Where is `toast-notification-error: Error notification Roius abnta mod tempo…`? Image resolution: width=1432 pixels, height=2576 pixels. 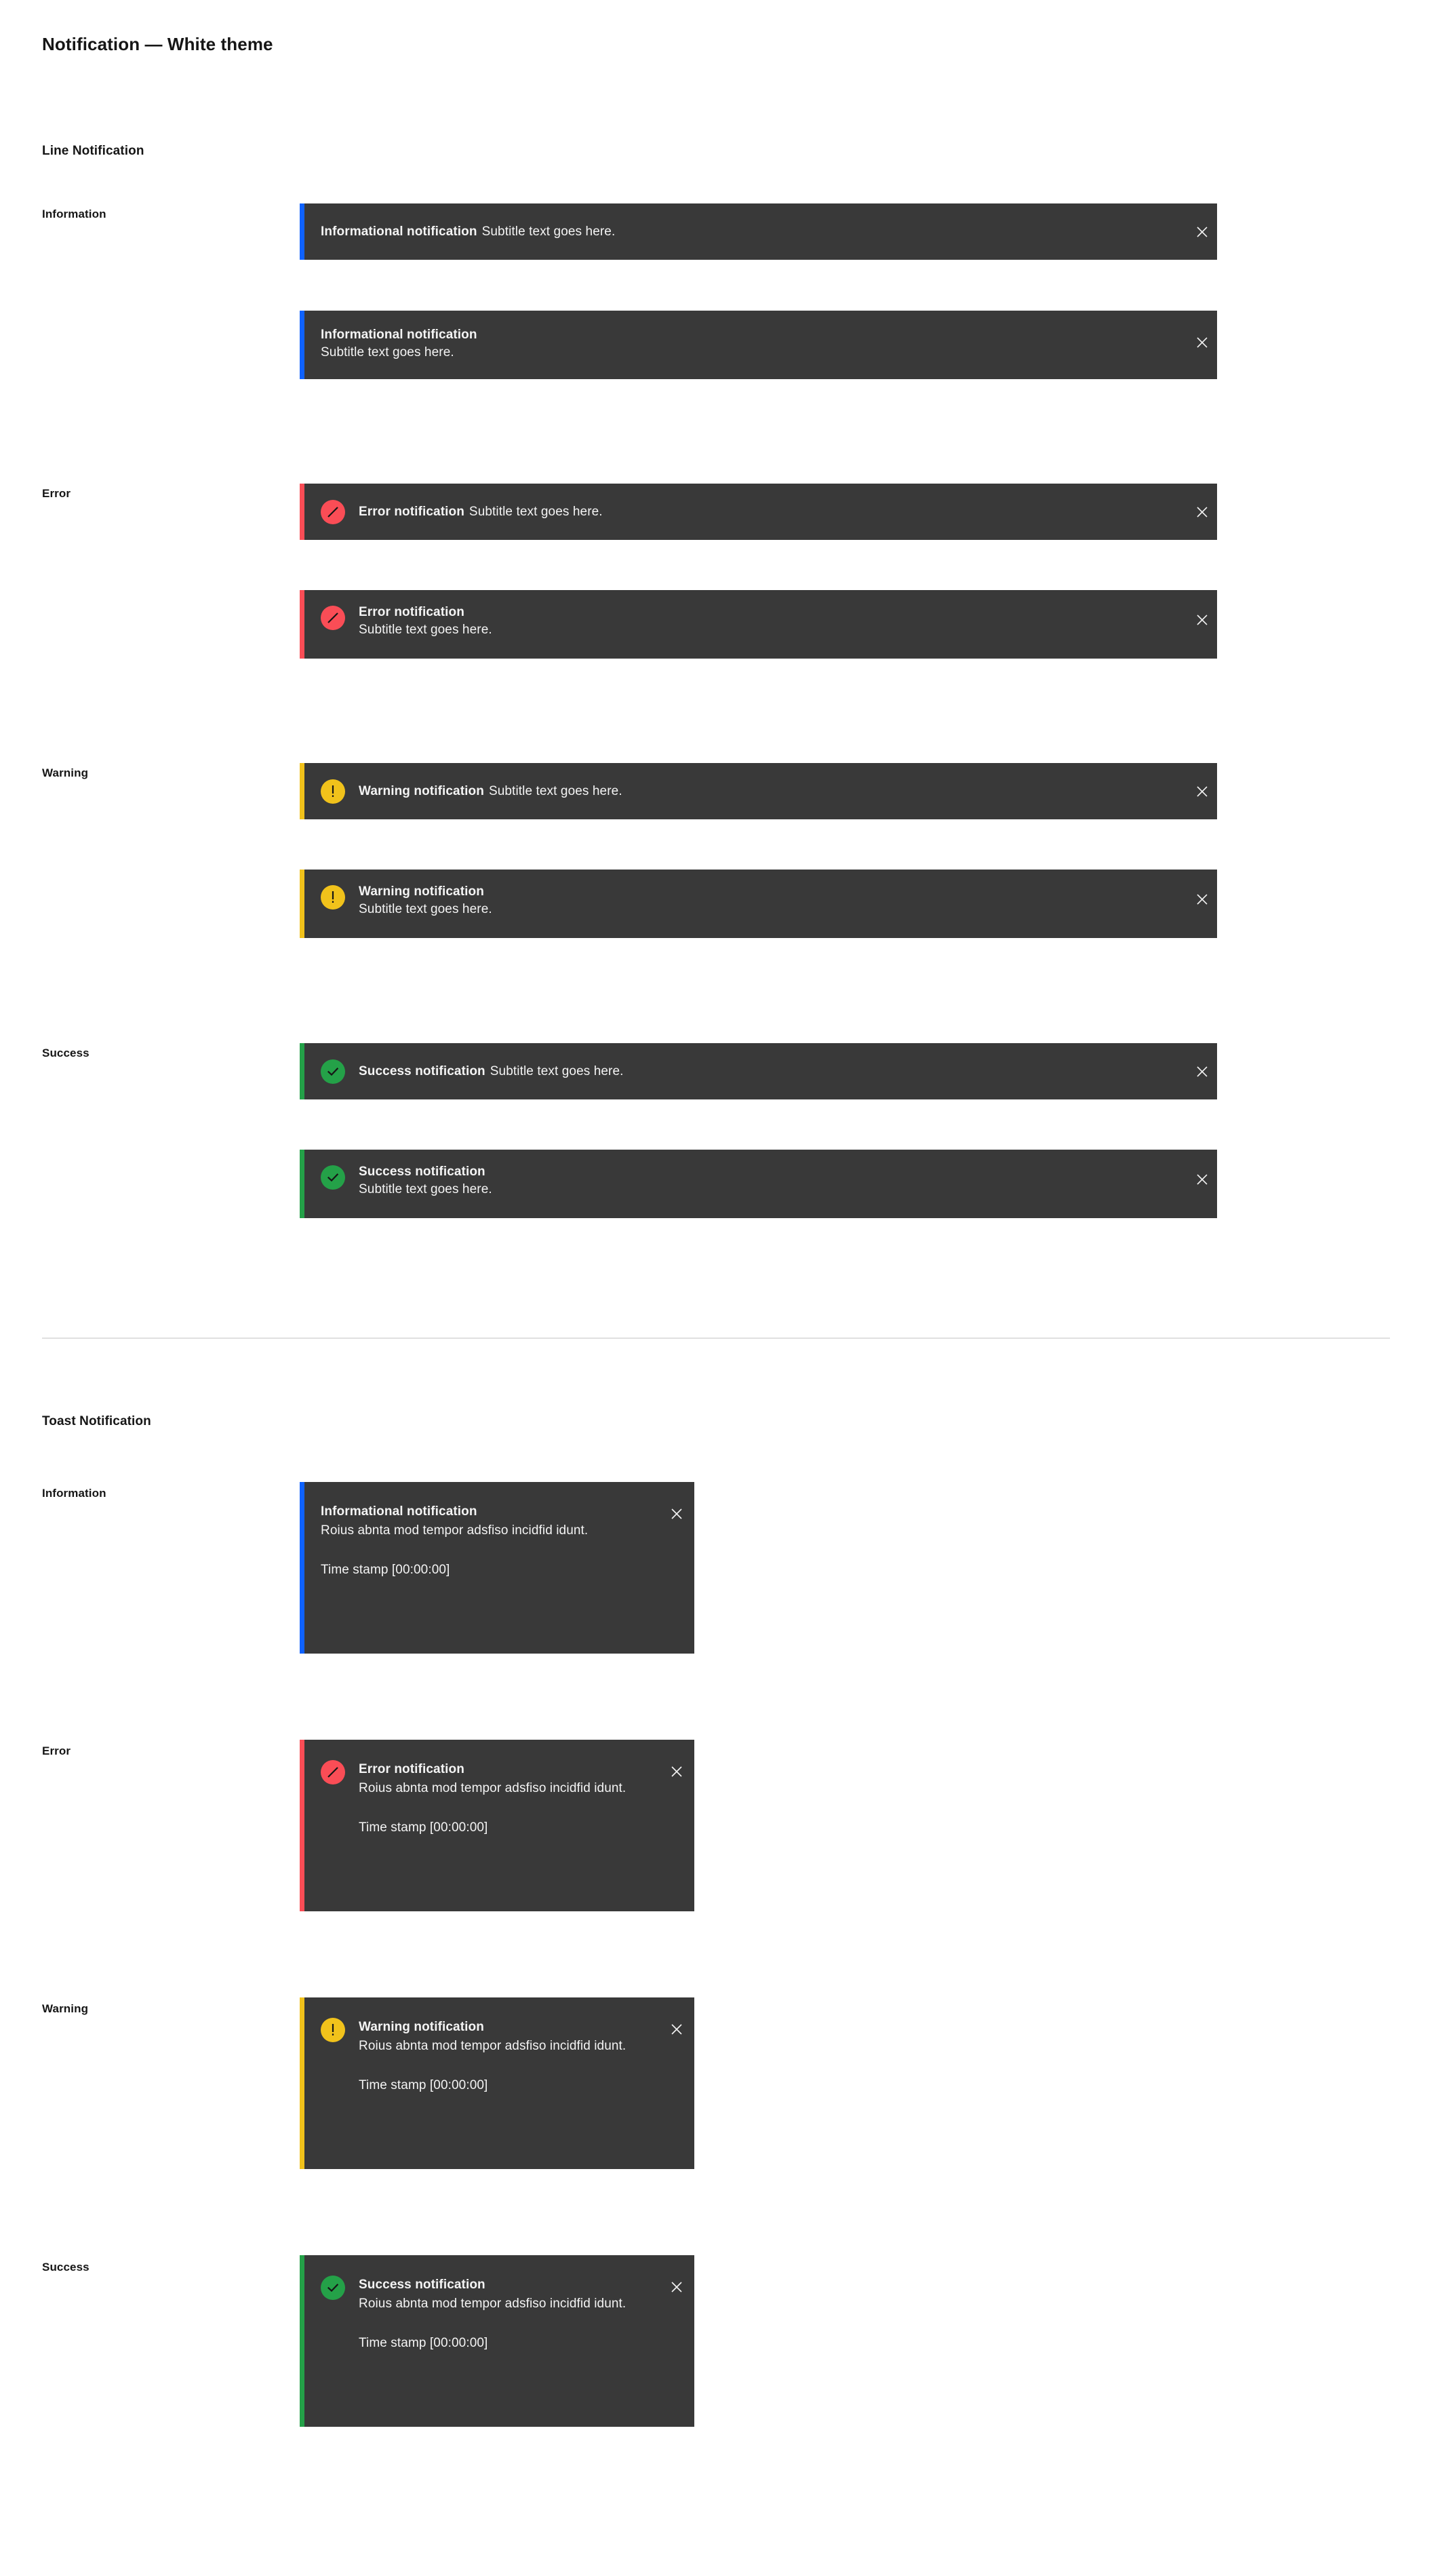
toast-notification-error: Error notification Roius abnta mod tempo… is located at coordinates (497, 1825).